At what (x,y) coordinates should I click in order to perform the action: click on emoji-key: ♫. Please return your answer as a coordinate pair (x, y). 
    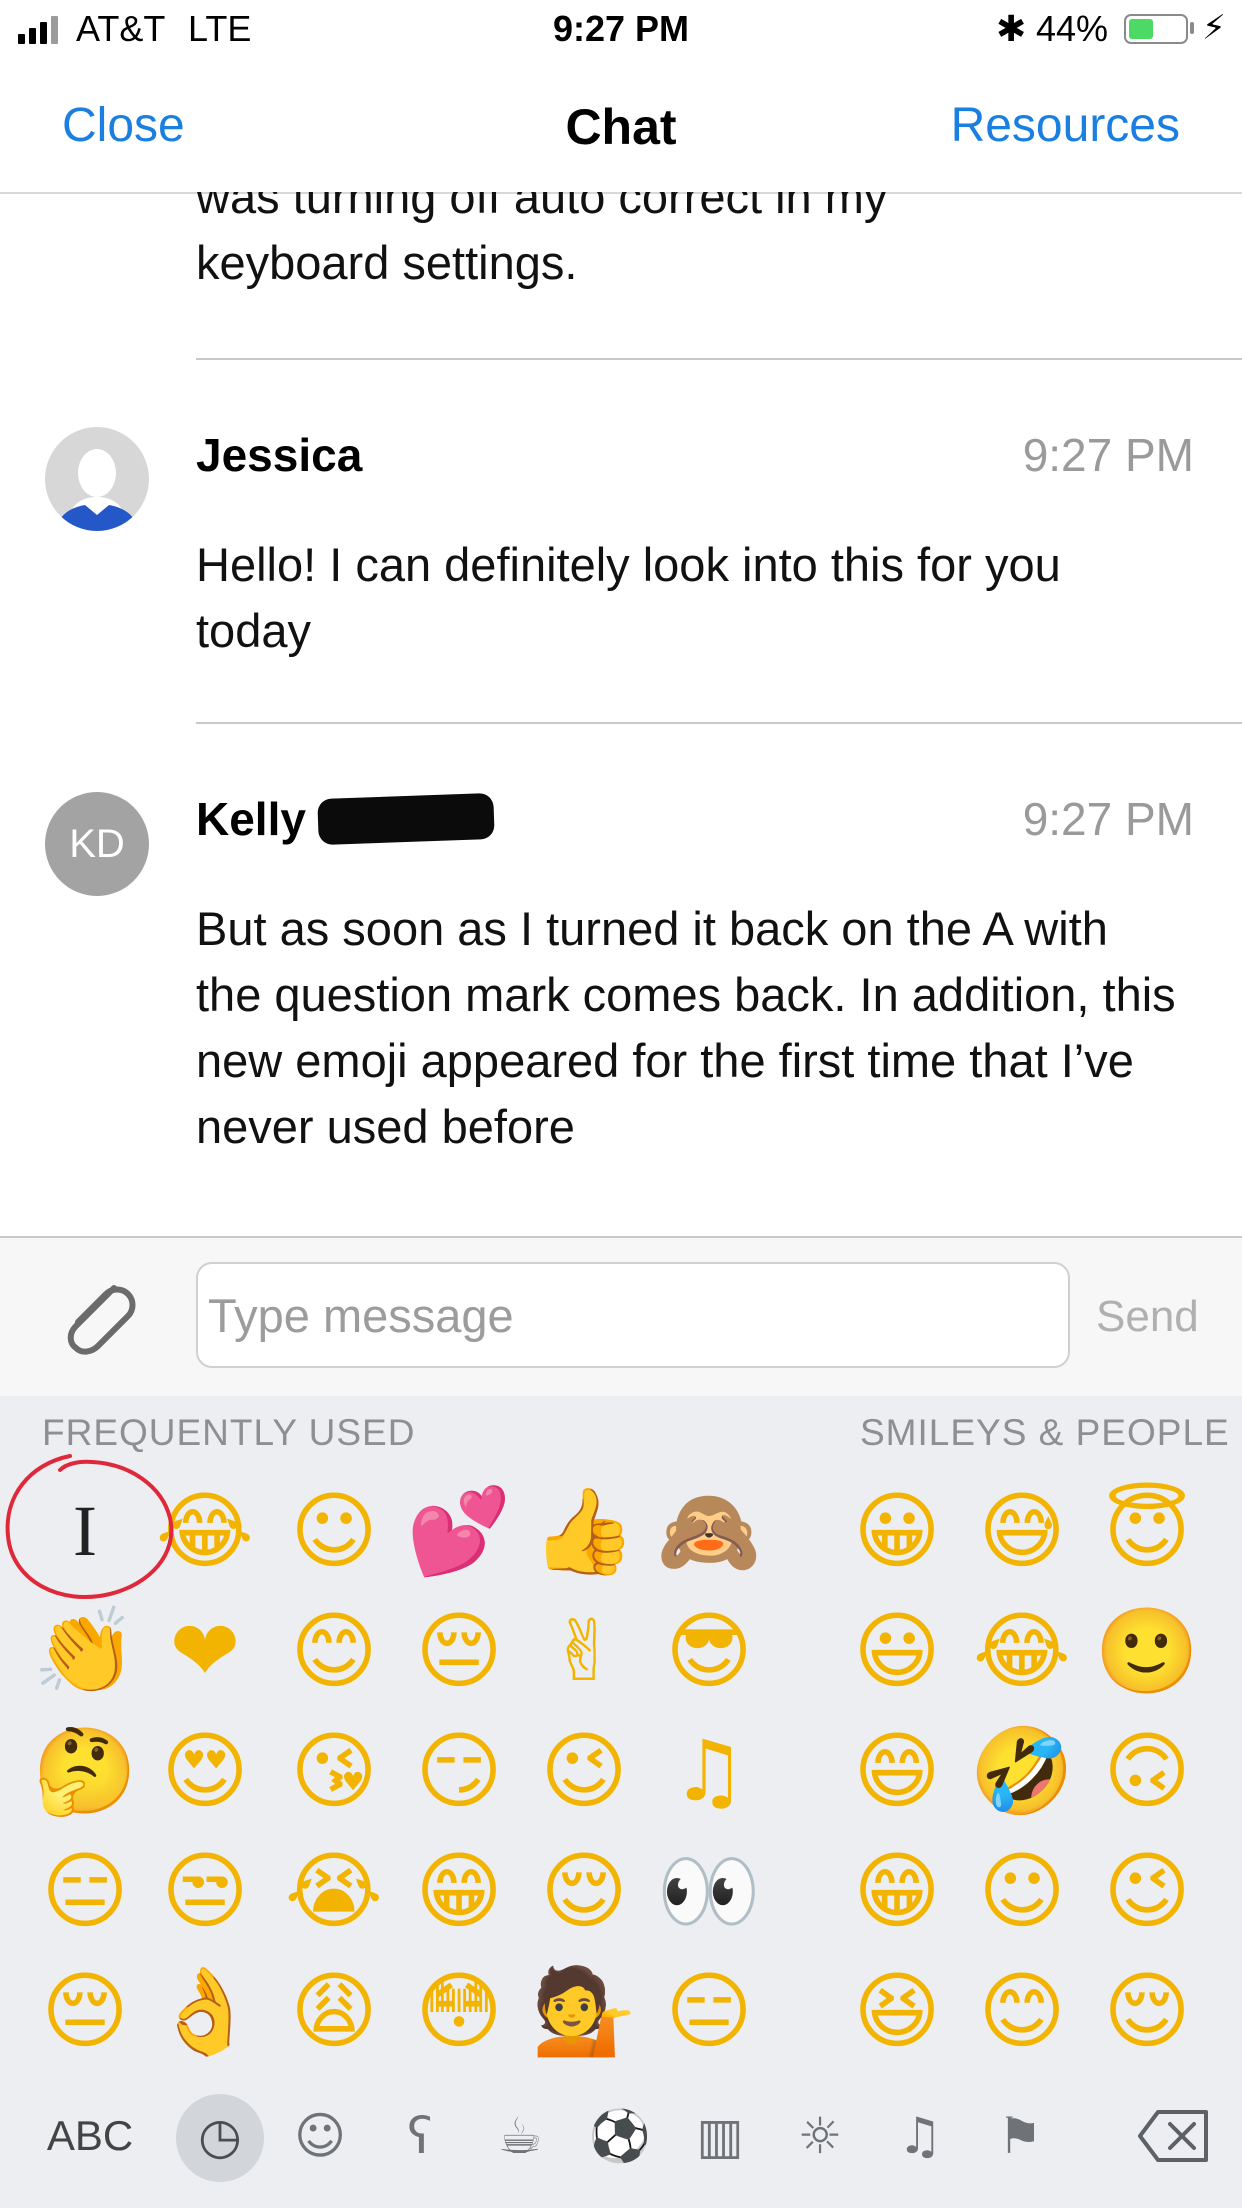
    Looking at the image, I should click on (709, 1771).